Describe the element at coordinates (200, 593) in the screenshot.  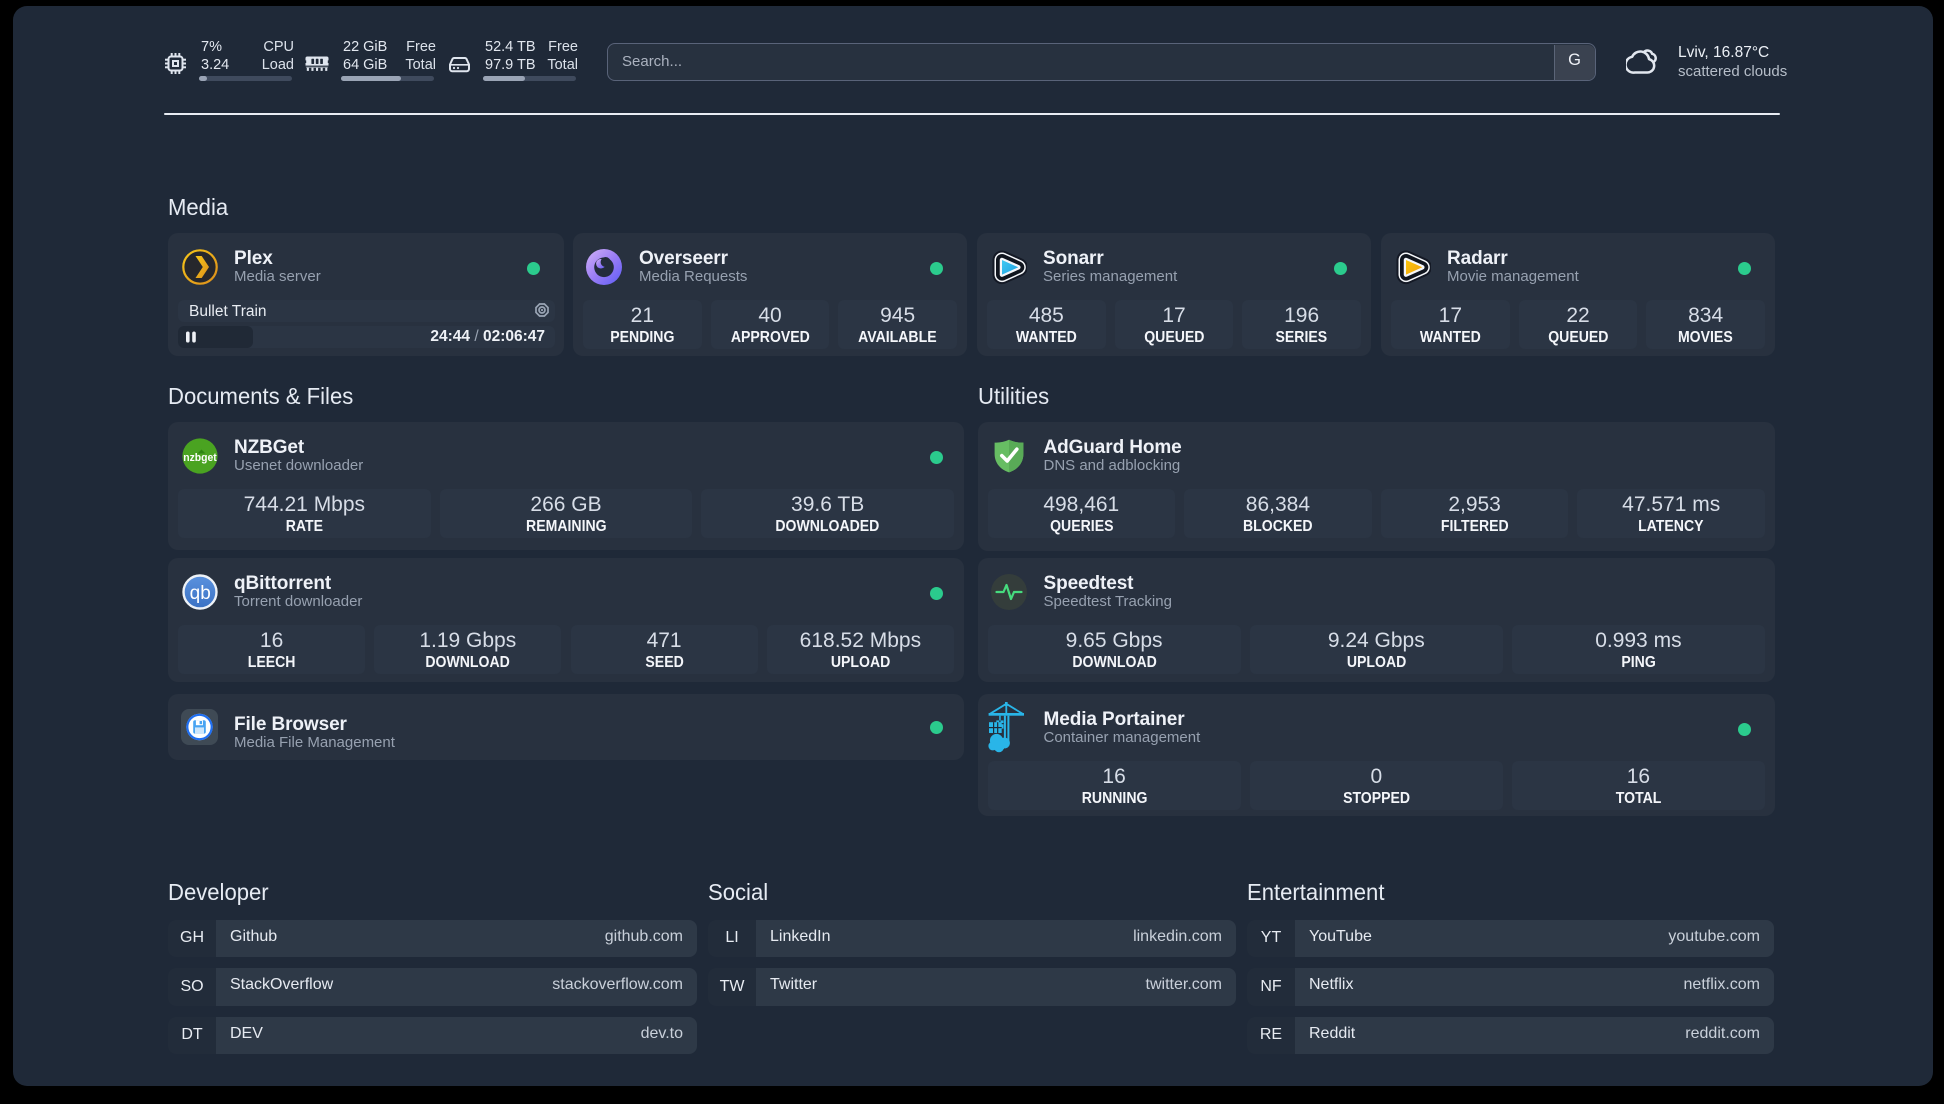
I see `svg-text: qb` at that location.